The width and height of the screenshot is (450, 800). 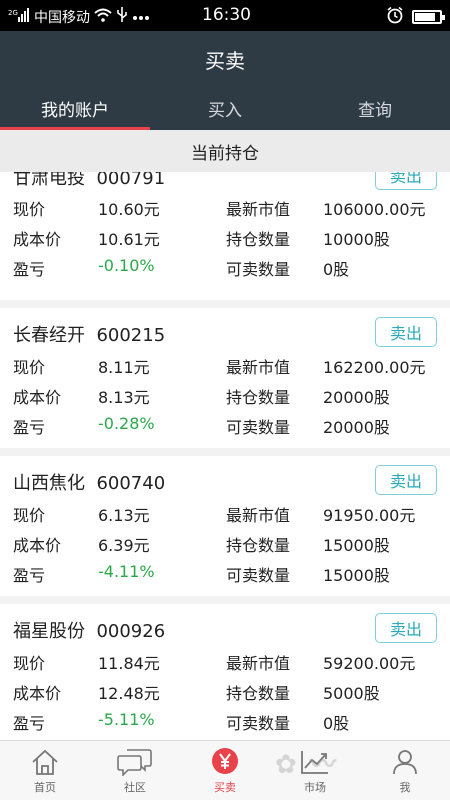 What do you see at coordinates (126, 571) in the screenshot?
I see `pnl-value: -4.11%` at bounding box center [126, 571].